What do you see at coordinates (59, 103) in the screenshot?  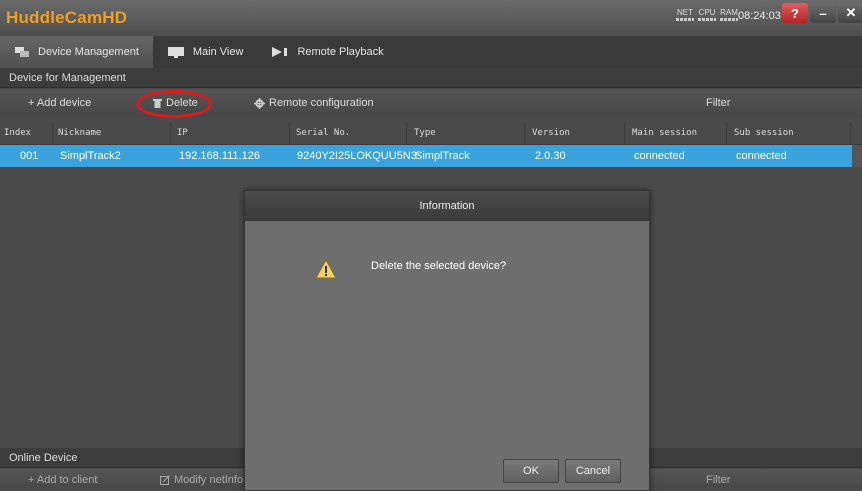 I see `add-device-button: + Add device` at bounding box center [59, 103].